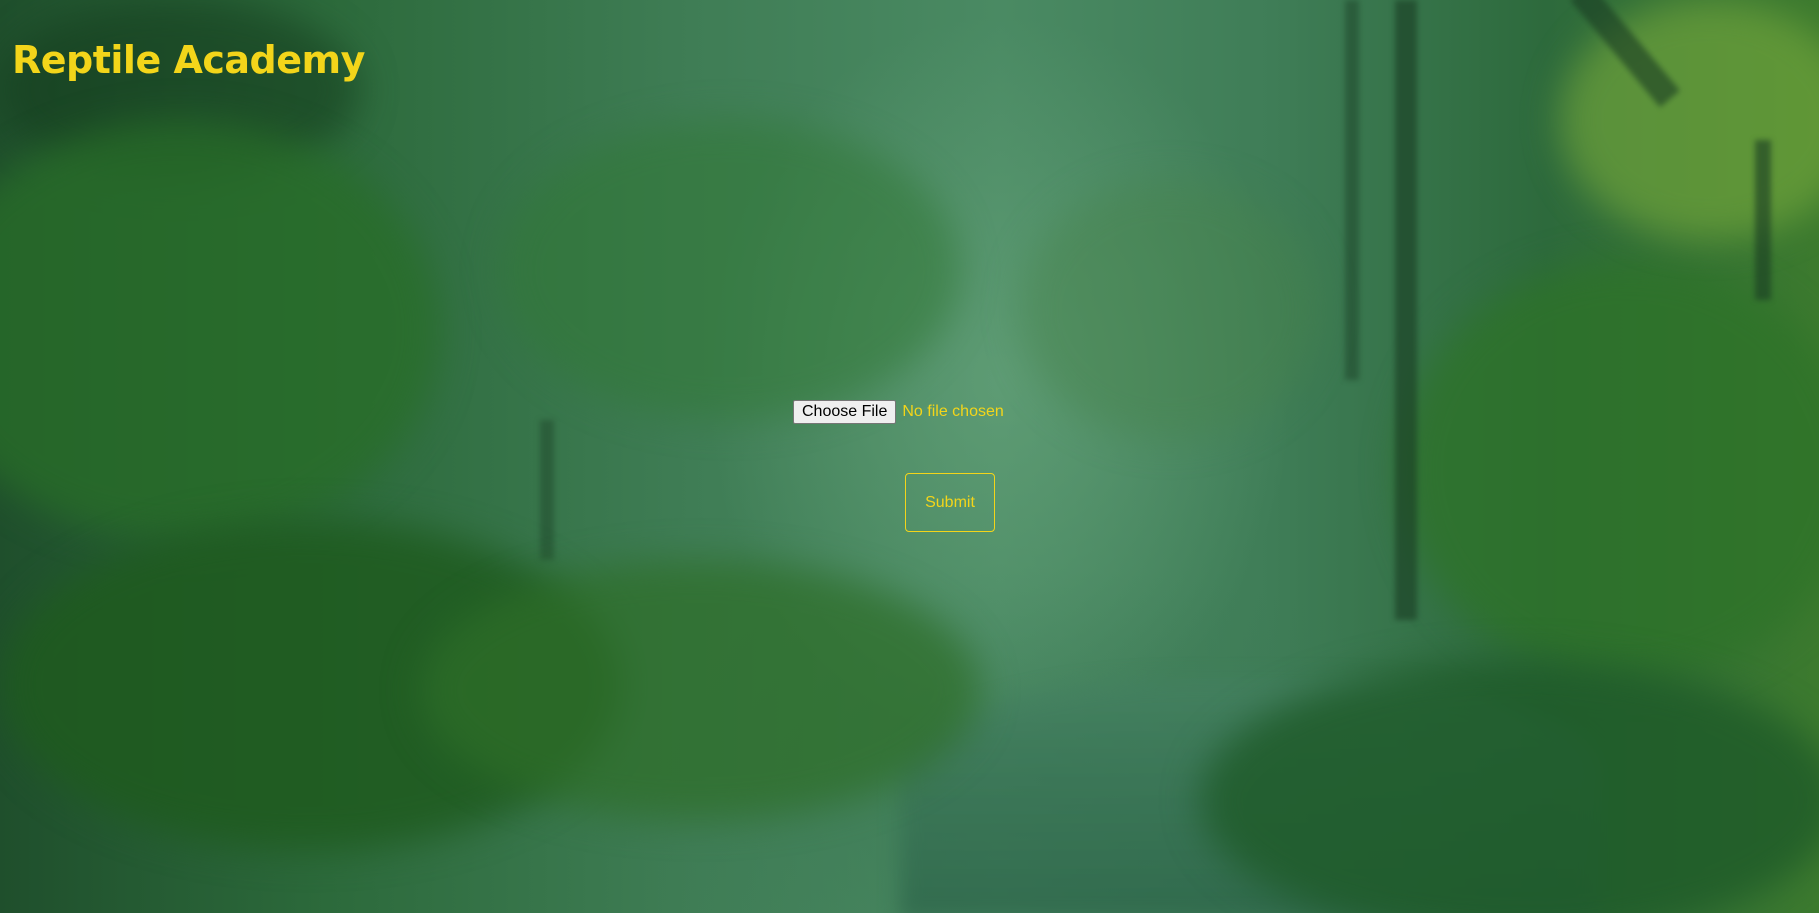 This screenshot has height=913, width=1819. I want to click on file-upload-input: Choose File No file chosen, so click(898, 412).